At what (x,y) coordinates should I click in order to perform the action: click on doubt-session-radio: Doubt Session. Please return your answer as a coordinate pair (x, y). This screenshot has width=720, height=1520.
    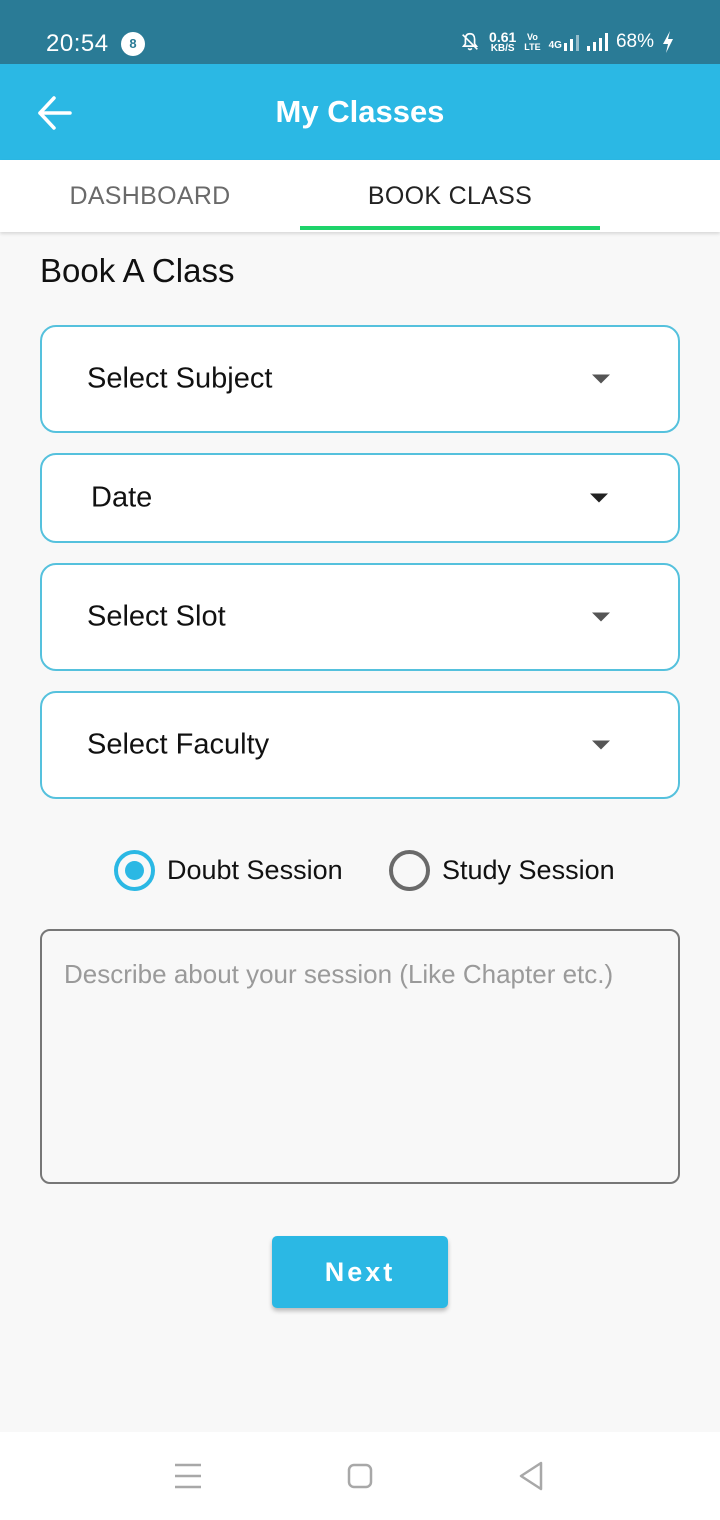
    Looking at the image, I should click on (228, 870).